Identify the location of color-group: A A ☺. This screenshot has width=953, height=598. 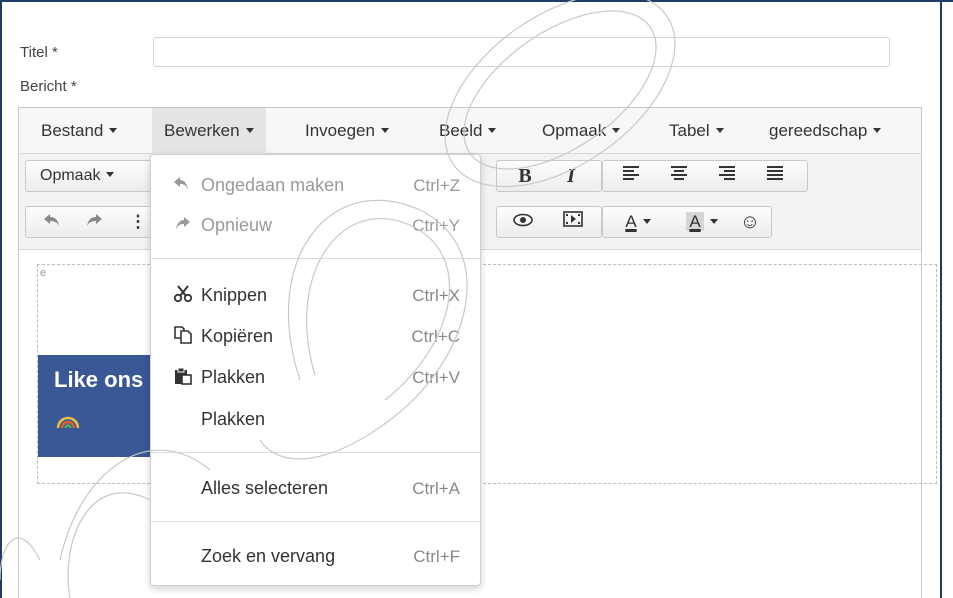
(687, 222).